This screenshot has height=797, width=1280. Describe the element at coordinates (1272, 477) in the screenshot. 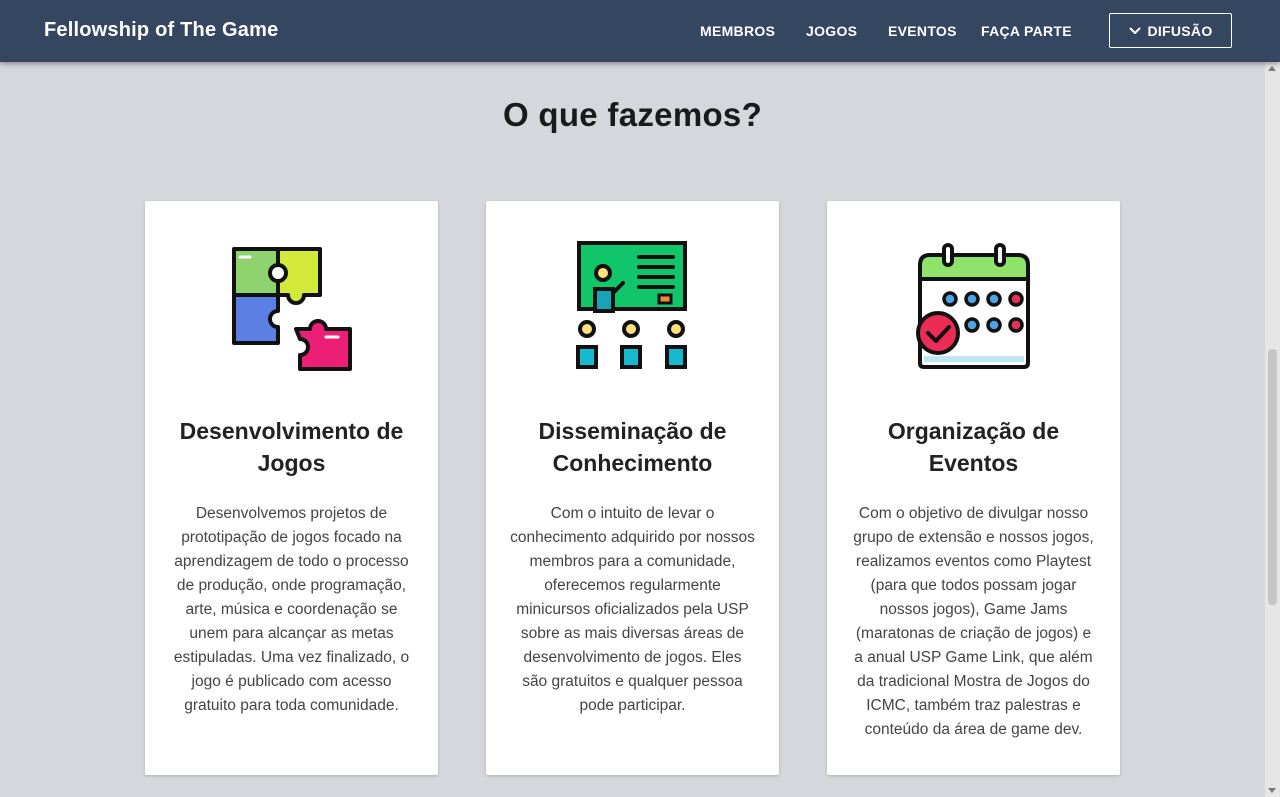

I see `scroll-thumb` at that location.